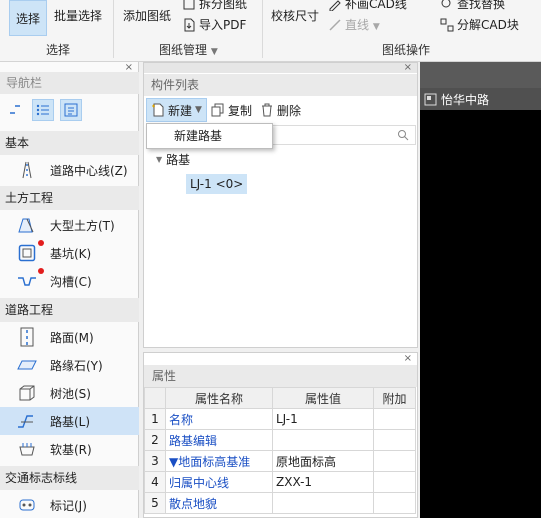 The height and width of the screenshot is (518, 541). What do you see at coordinates (82, 225) in the screenshot?
I see `nav-item-label: 大型土方(T)` at bounding box center [82, 225].